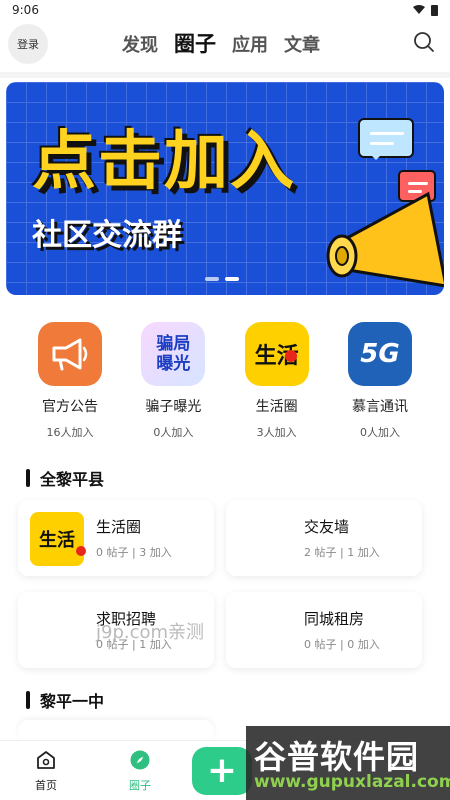  Describe the element at coordinates (70, 432) in the screenshot. I see `circle-count: 16人加入` at that location.